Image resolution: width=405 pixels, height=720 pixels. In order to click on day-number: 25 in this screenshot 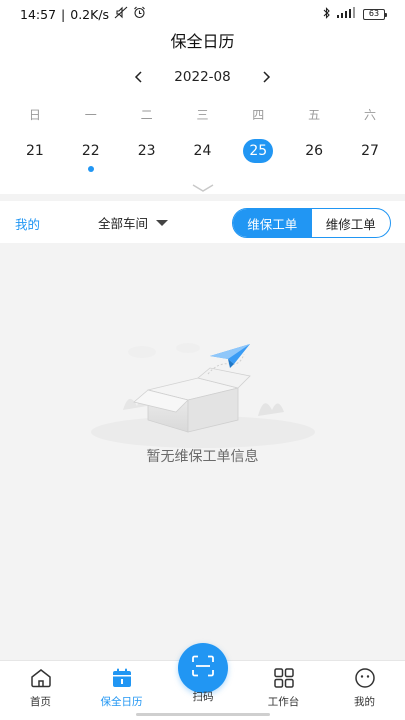, I will do `click(258, 151)`.